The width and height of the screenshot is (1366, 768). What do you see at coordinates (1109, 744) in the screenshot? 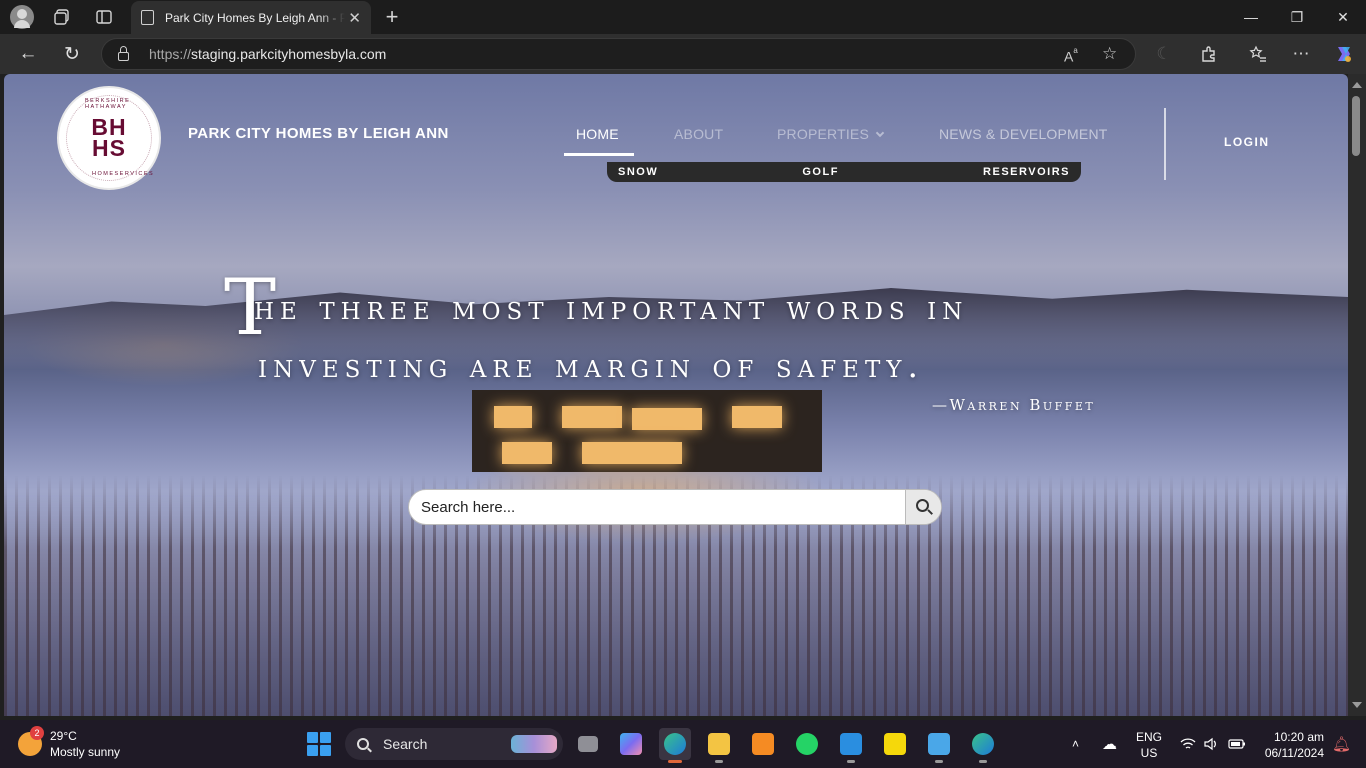
I see `onedrive-icon: ☁` at bounding box center [1109, 744].